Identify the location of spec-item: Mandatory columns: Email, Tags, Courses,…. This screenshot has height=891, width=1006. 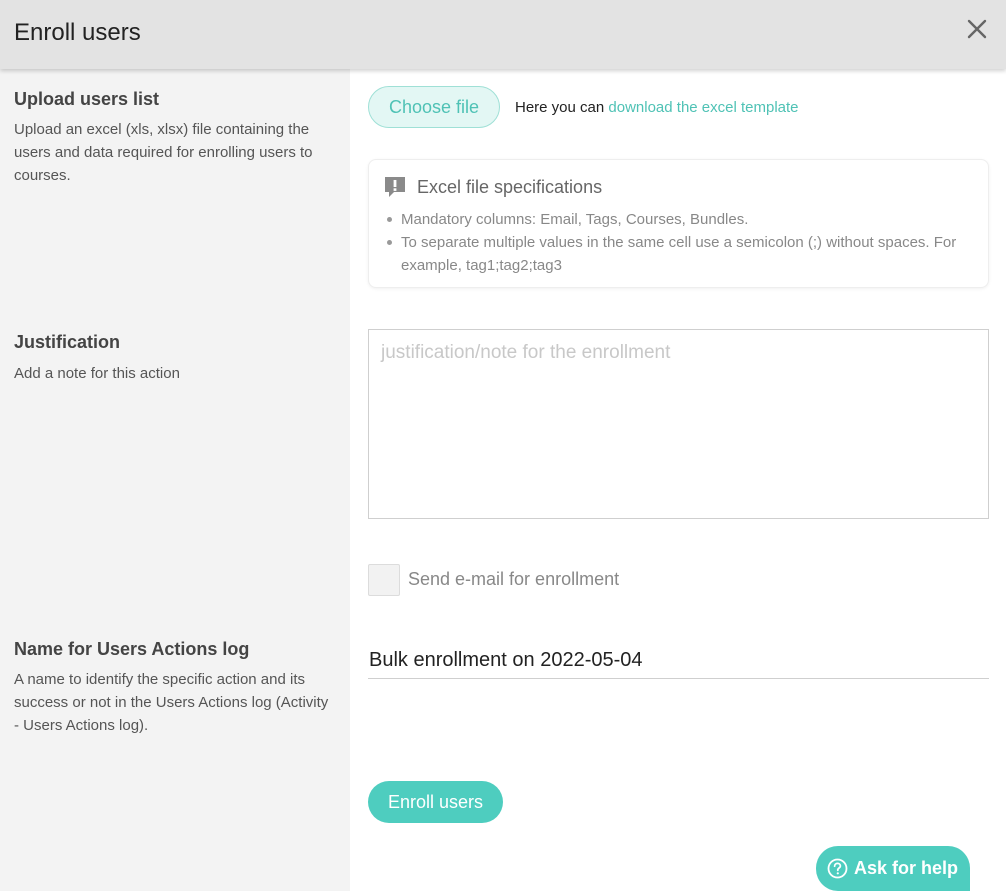
(684, 219).